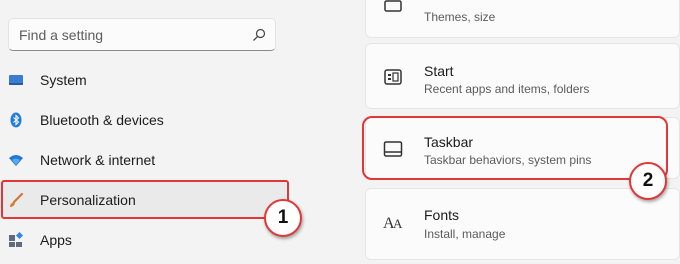 This screenshot has height=264, width=680. Describe the element at coordinates (16, 239) in the screenshot. I see `apps-icon` at that location.